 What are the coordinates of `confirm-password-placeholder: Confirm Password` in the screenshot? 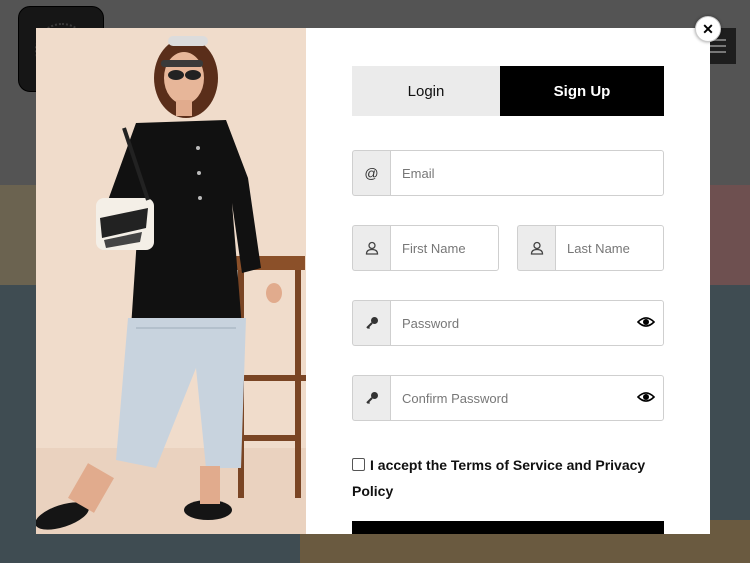 It's located at (455, 398).